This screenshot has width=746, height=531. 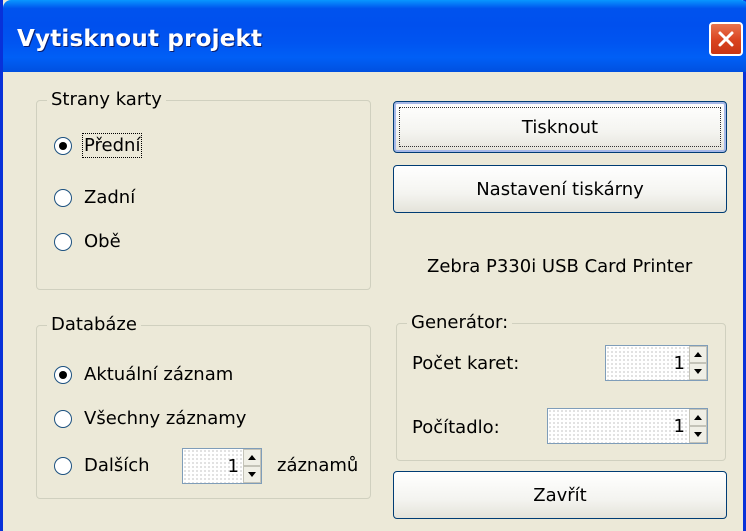 I want to click on radio-back: Zadní, so click(x=94, y=197).